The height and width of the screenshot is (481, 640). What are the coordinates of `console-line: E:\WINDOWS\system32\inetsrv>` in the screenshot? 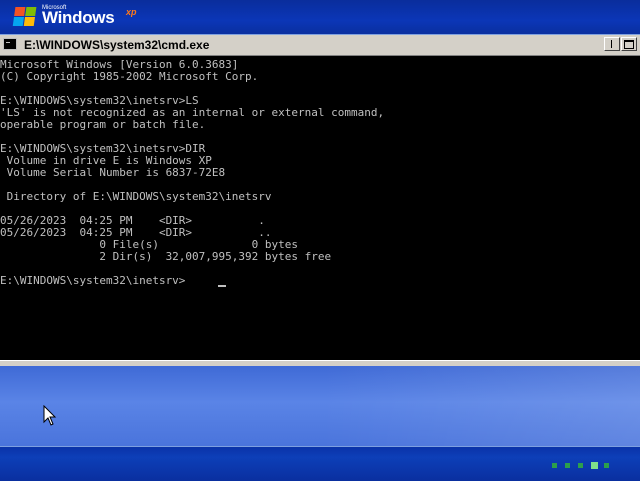 It's located at (93, 280).